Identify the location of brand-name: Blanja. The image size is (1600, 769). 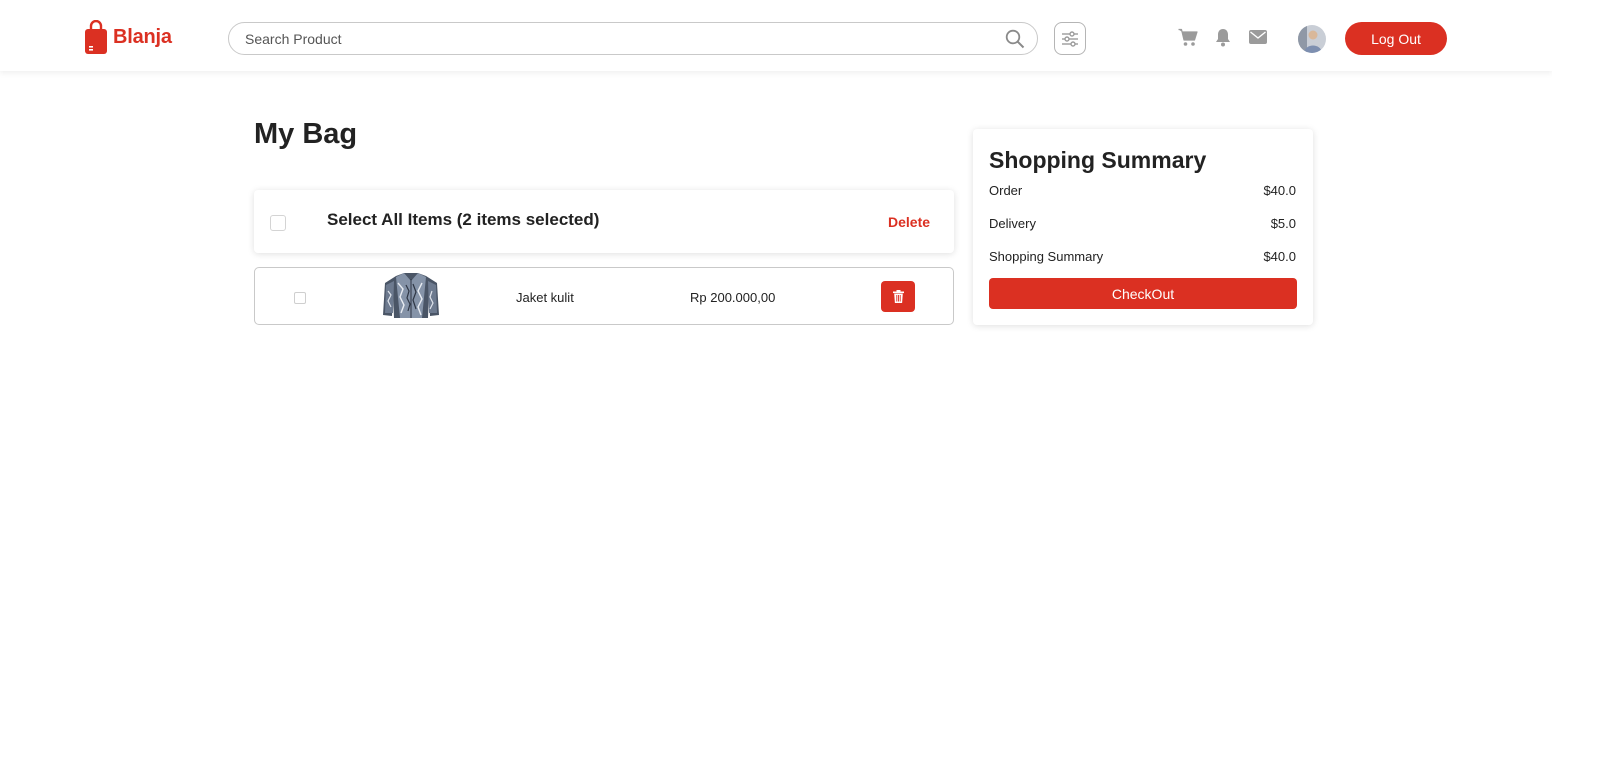
(142, 36).